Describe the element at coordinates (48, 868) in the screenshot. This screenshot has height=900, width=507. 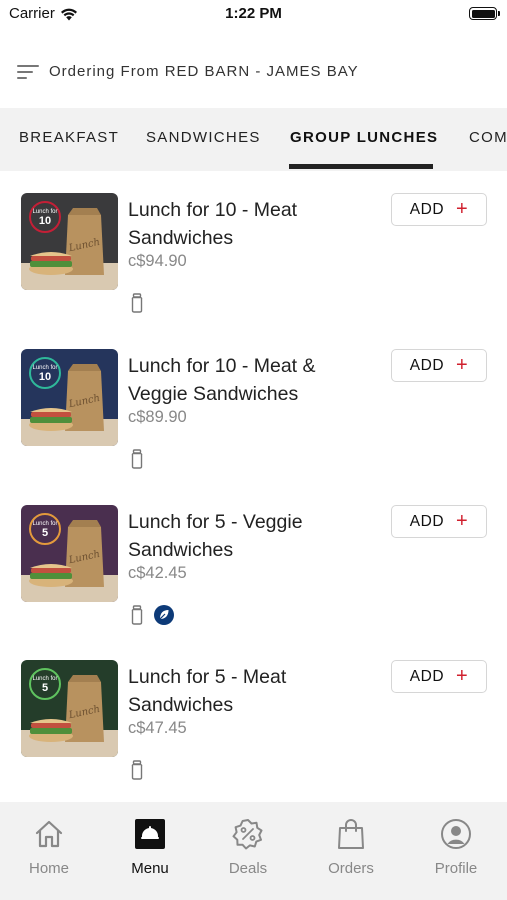
I see `nav-home-label: Home` at that location.